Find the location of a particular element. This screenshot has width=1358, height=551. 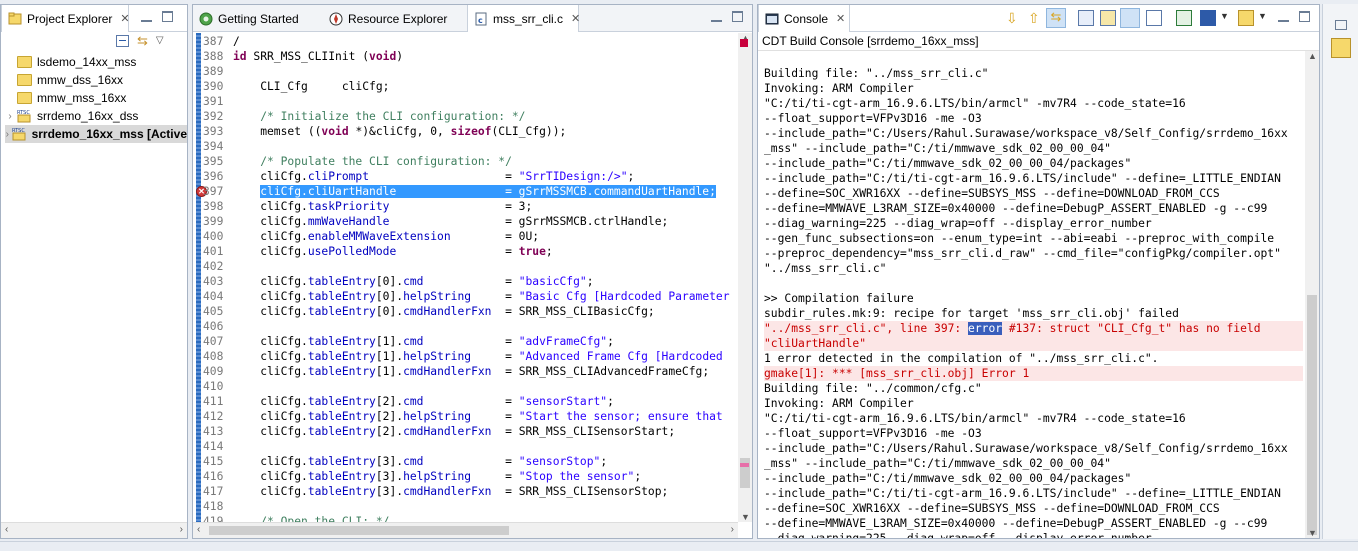

console-line: Invoking: ARM Compiler is located at coordinates (1033, 403).